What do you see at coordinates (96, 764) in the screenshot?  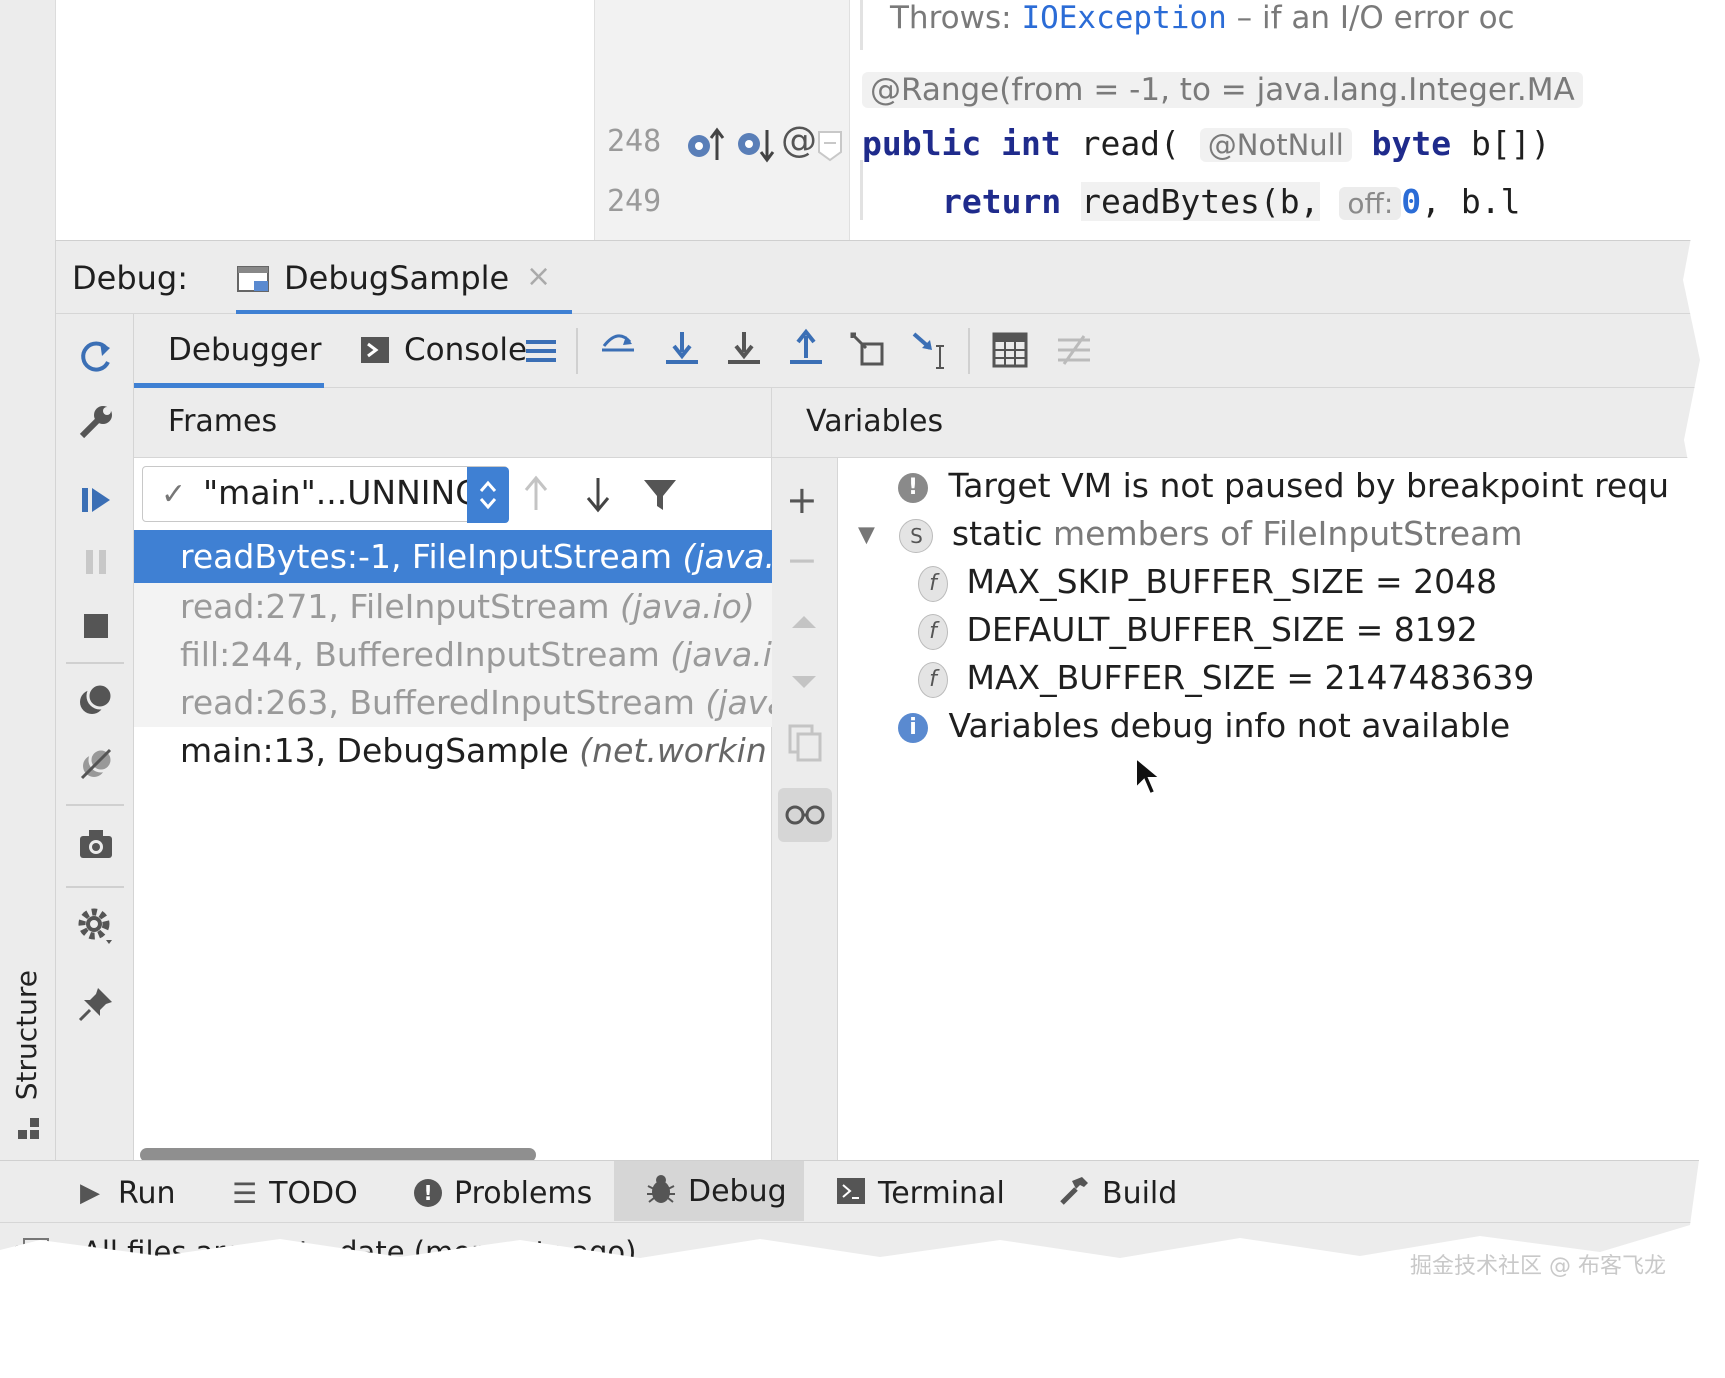 I see `mute-breakpoints-icon` at bounding box center [96, 764].